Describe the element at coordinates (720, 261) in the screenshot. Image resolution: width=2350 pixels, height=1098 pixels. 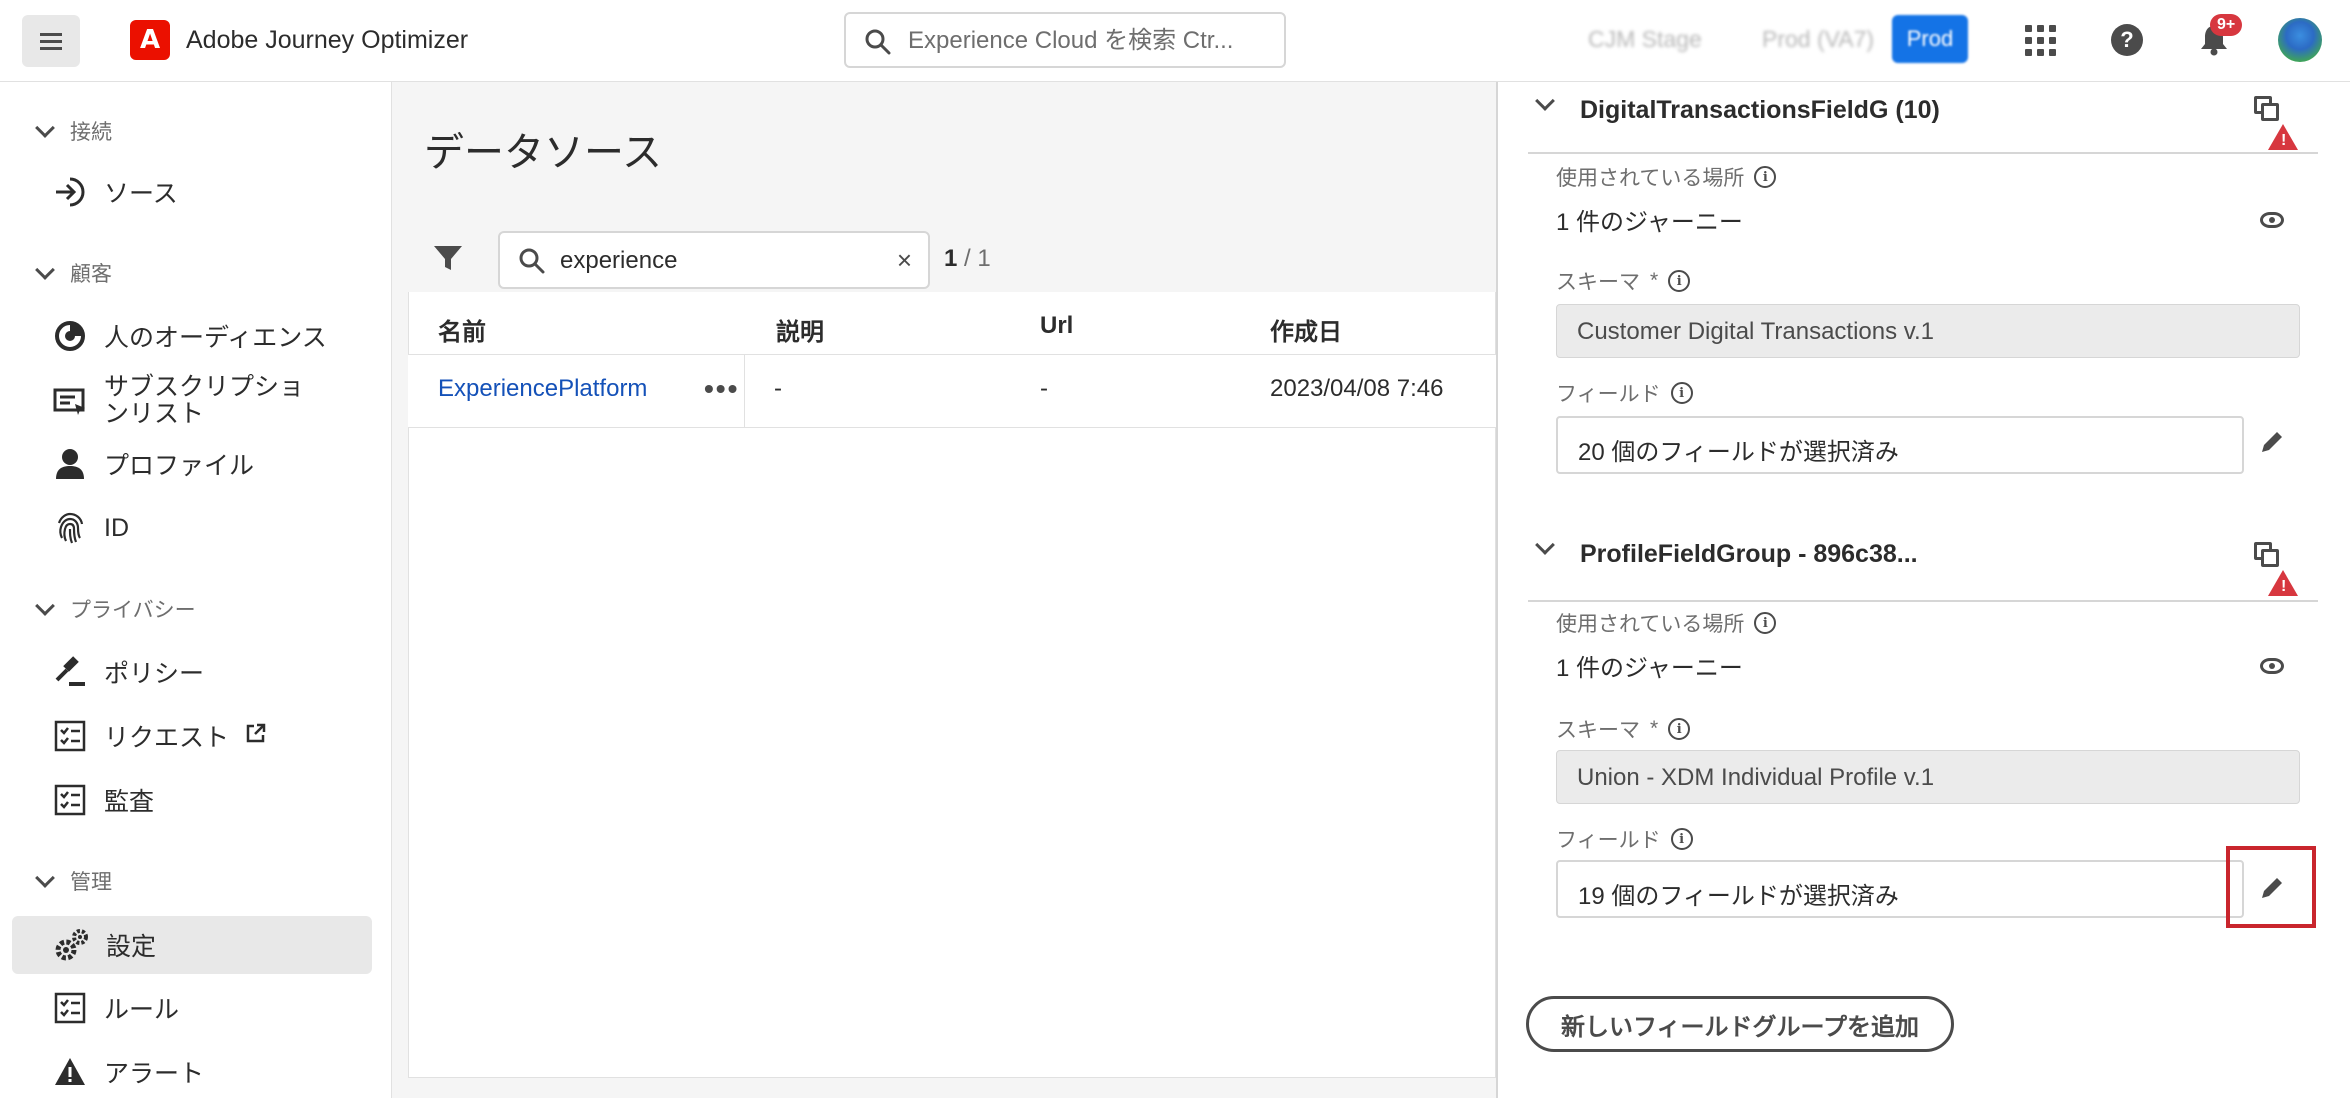
I see `list-search-input` at that location.